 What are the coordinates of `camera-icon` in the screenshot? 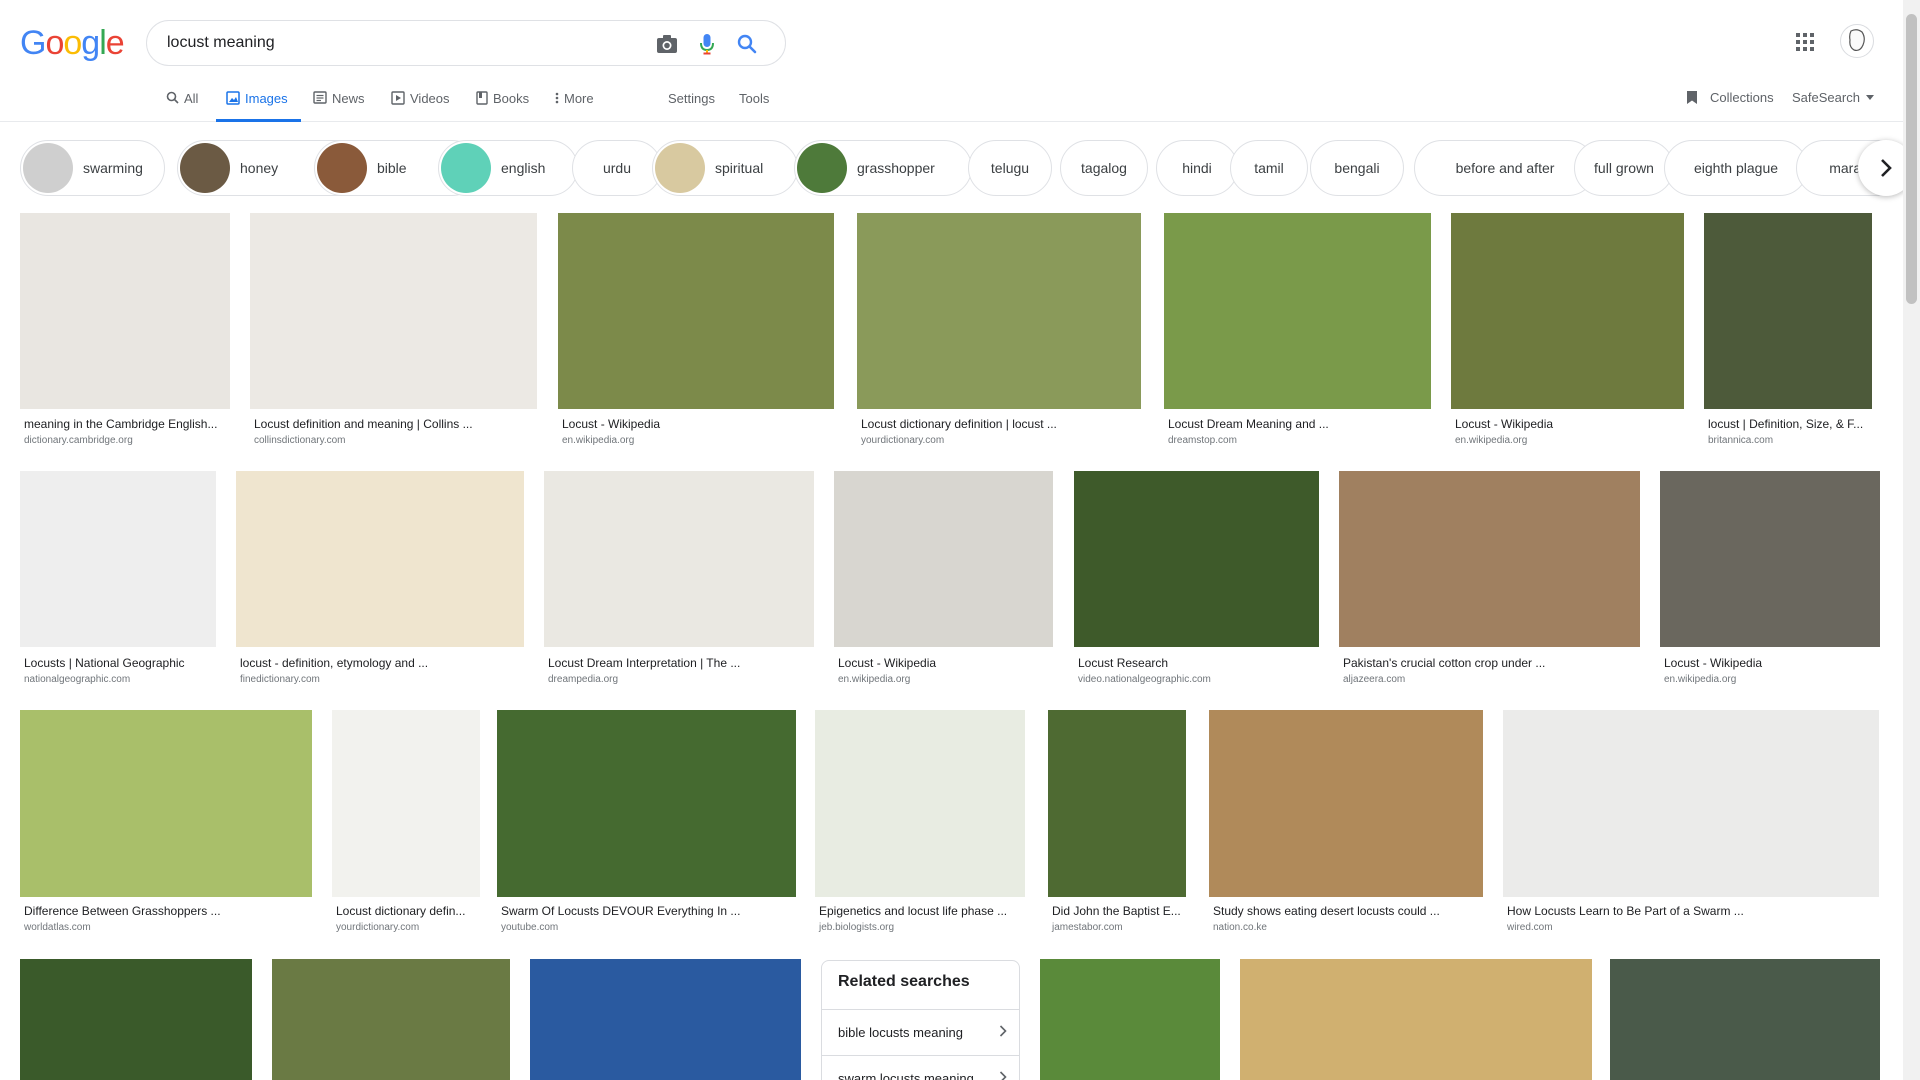 It's located at (667, 44).